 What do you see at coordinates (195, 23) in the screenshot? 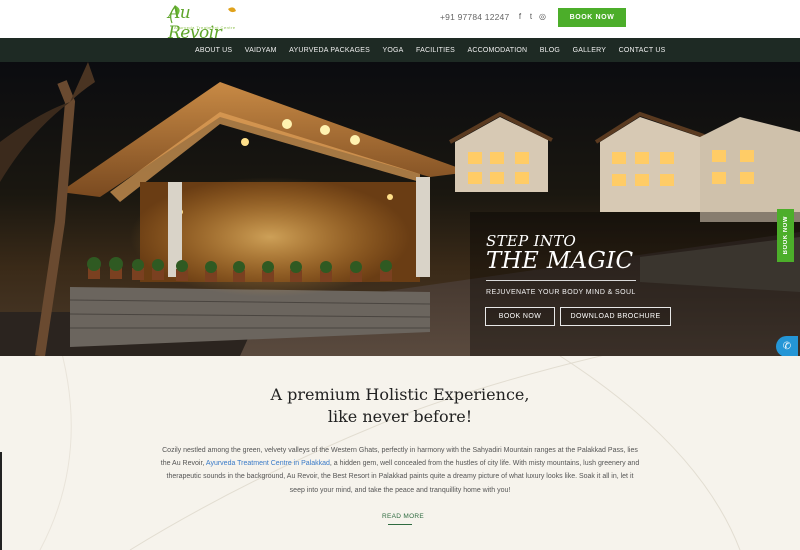
I see `logo-wordmark: Au Revoir` at bounding box center [195, 23].